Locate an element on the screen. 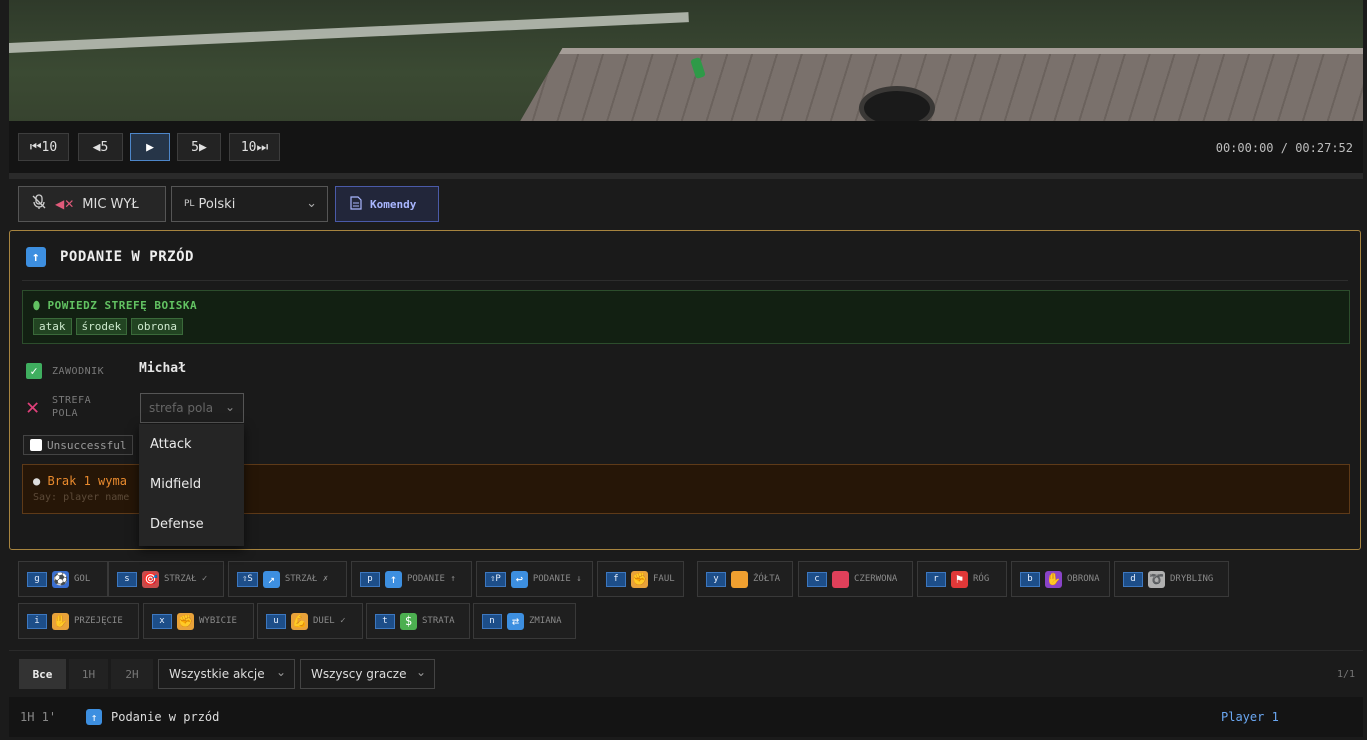 Image resolution: width=1367 pixels, height=740 pixels. action-key-label: STRZAŁ ✗ is located at coordinates (306, 579).